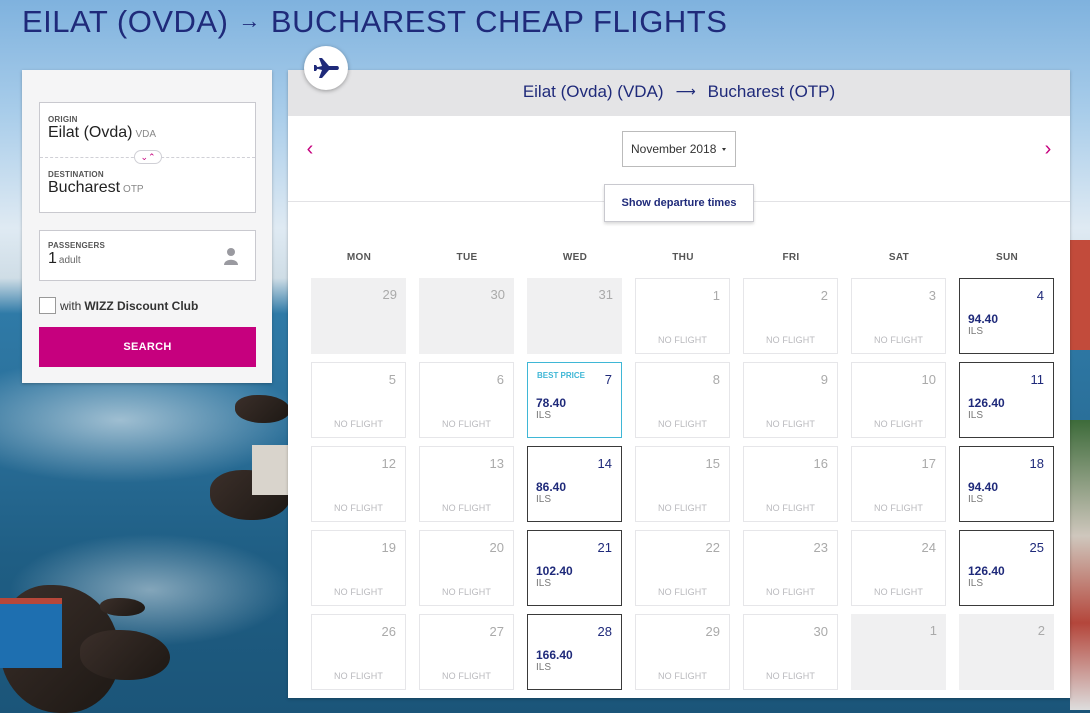 Image resolution: width=1090 pixels, height=713 pixels. Describe the element at coordinates (574, 652) in the screenshot. I see `calendar-day: 28 166.40 ILS` at that location.